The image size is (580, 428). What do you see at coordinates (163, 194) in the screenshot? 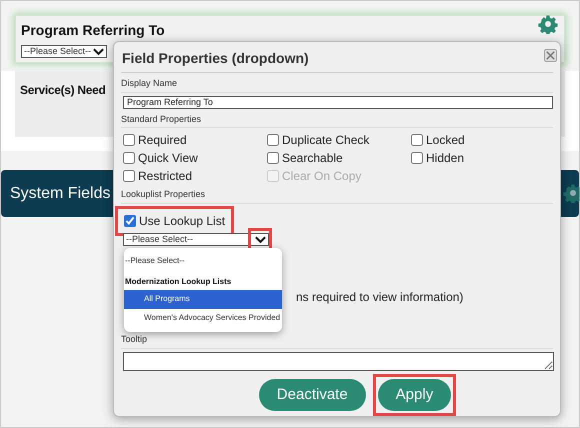
I see `section-label: Lookuplist Properties` at bounding box center [163, 194].